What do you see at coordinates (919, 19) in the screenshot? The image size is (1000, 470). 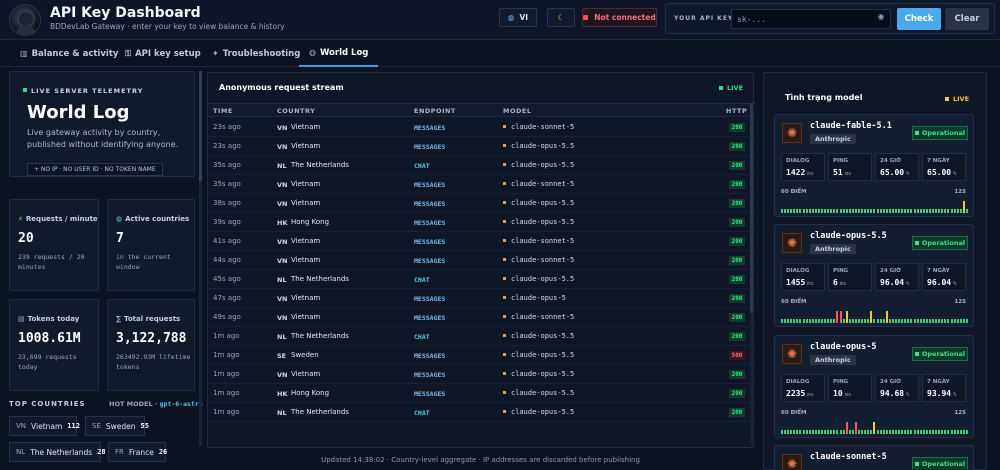 I see `check-button: Check` at bounding box center [919, 19].